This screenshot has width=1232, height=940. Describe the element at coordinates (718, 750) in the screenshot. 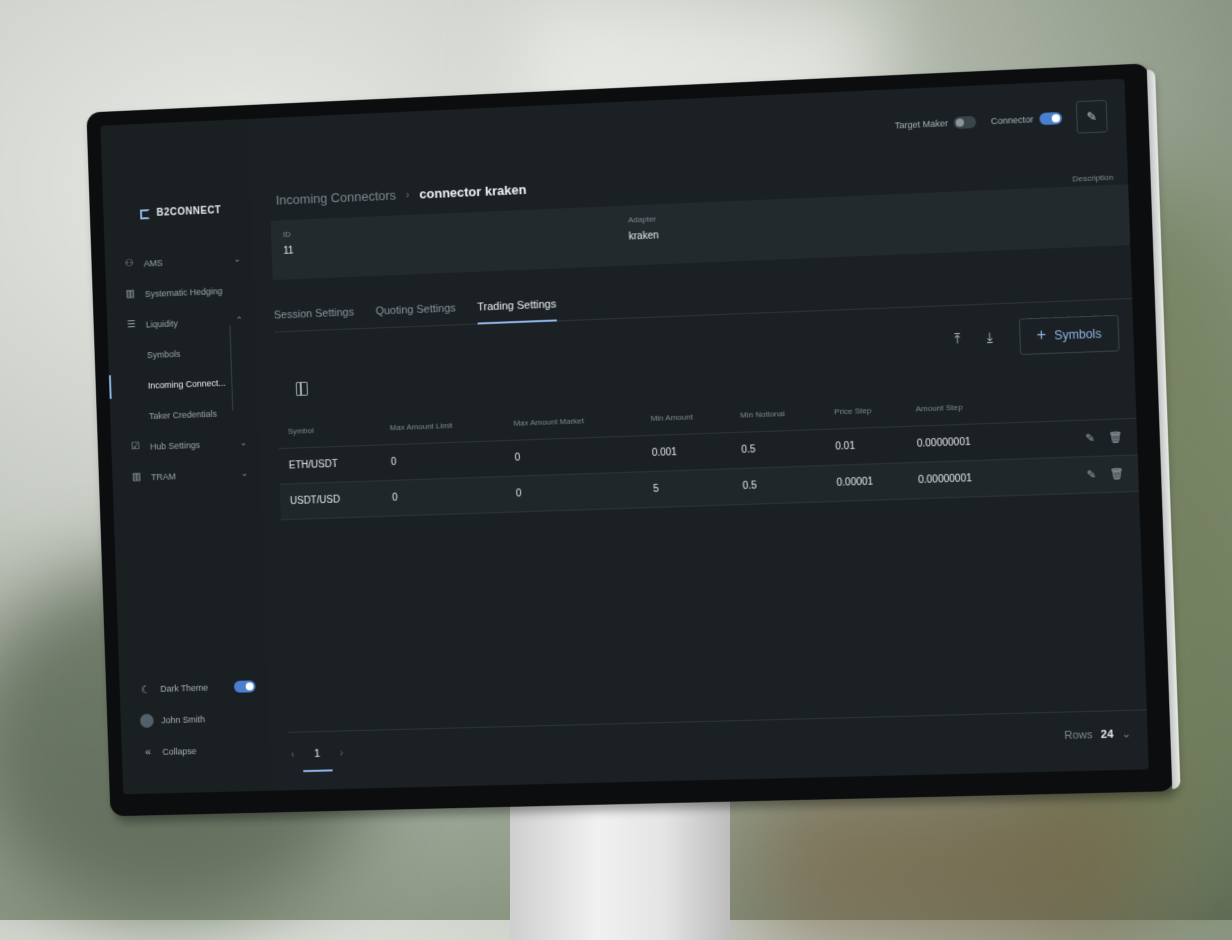

I see `table-footer: ‹ 1 › Rows 24 ⌄` at that location.